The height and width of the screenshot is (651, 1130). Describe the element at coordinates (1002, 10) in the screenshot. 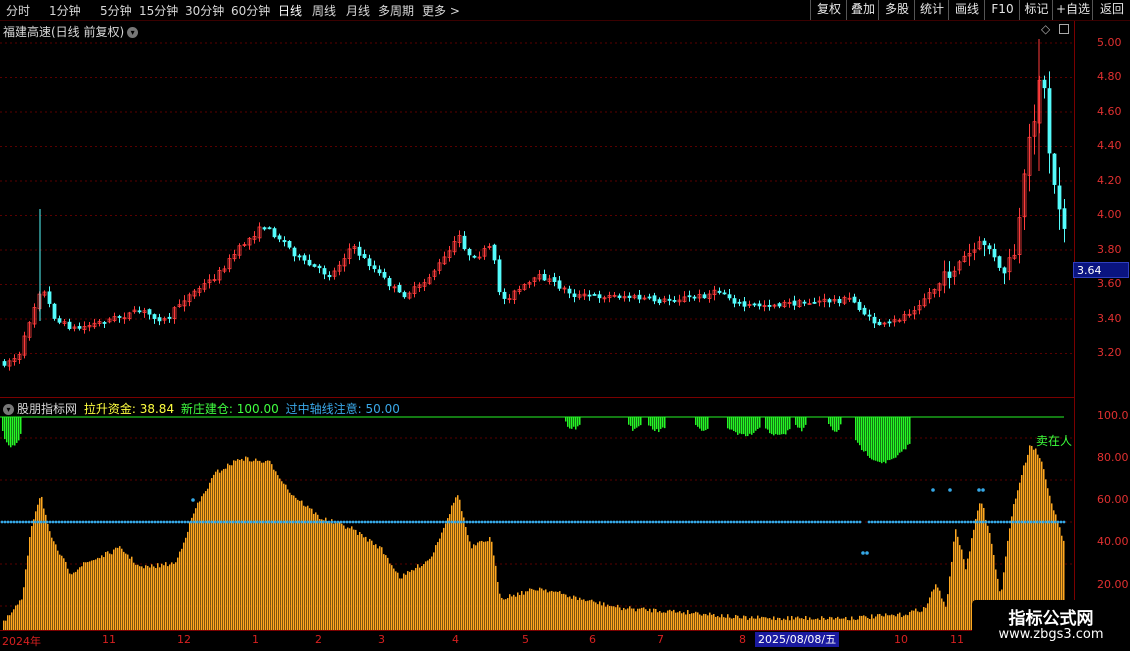

I see `f10-button: F10` at that location.